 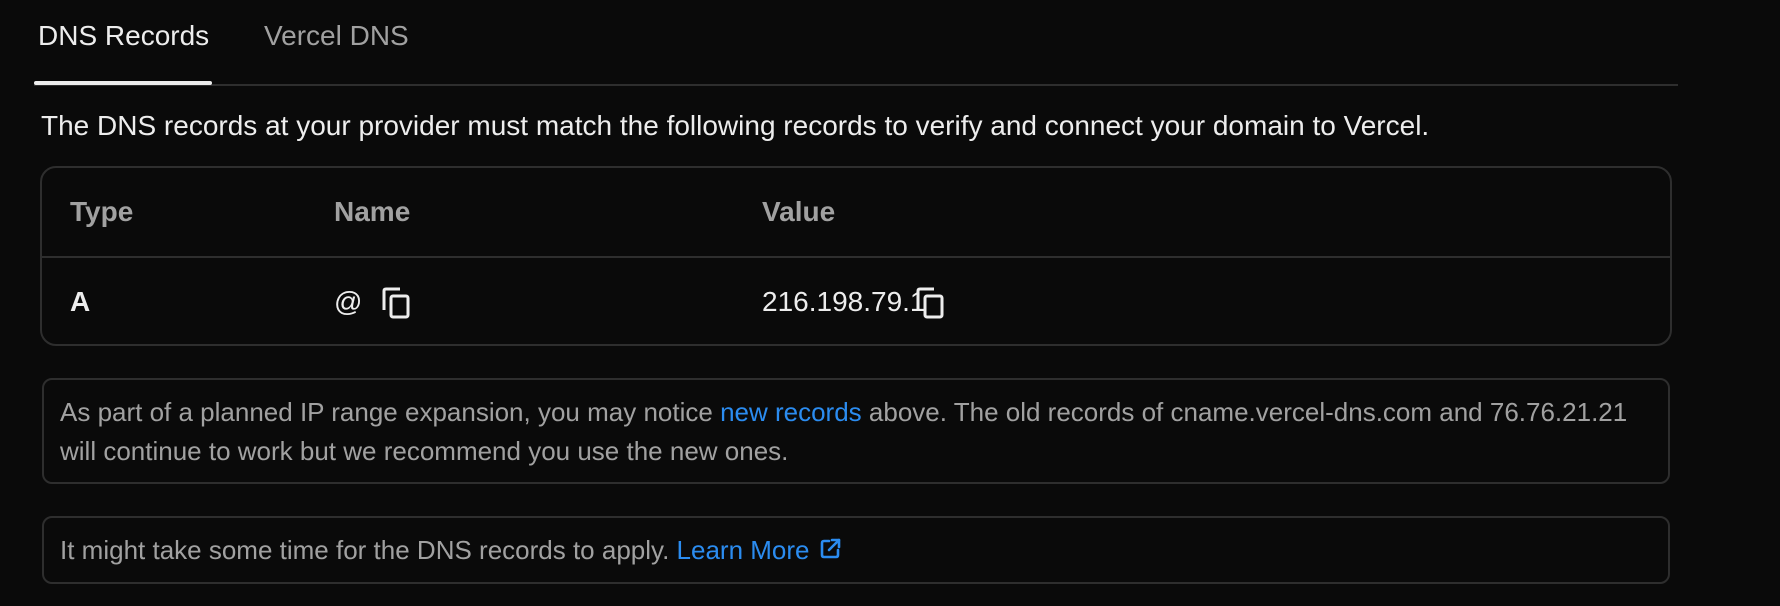 What do you see at coordinates (844, 301) in the screenshot?
I see `record-value: 216.198.79.1` at bounding box center [844, 301].